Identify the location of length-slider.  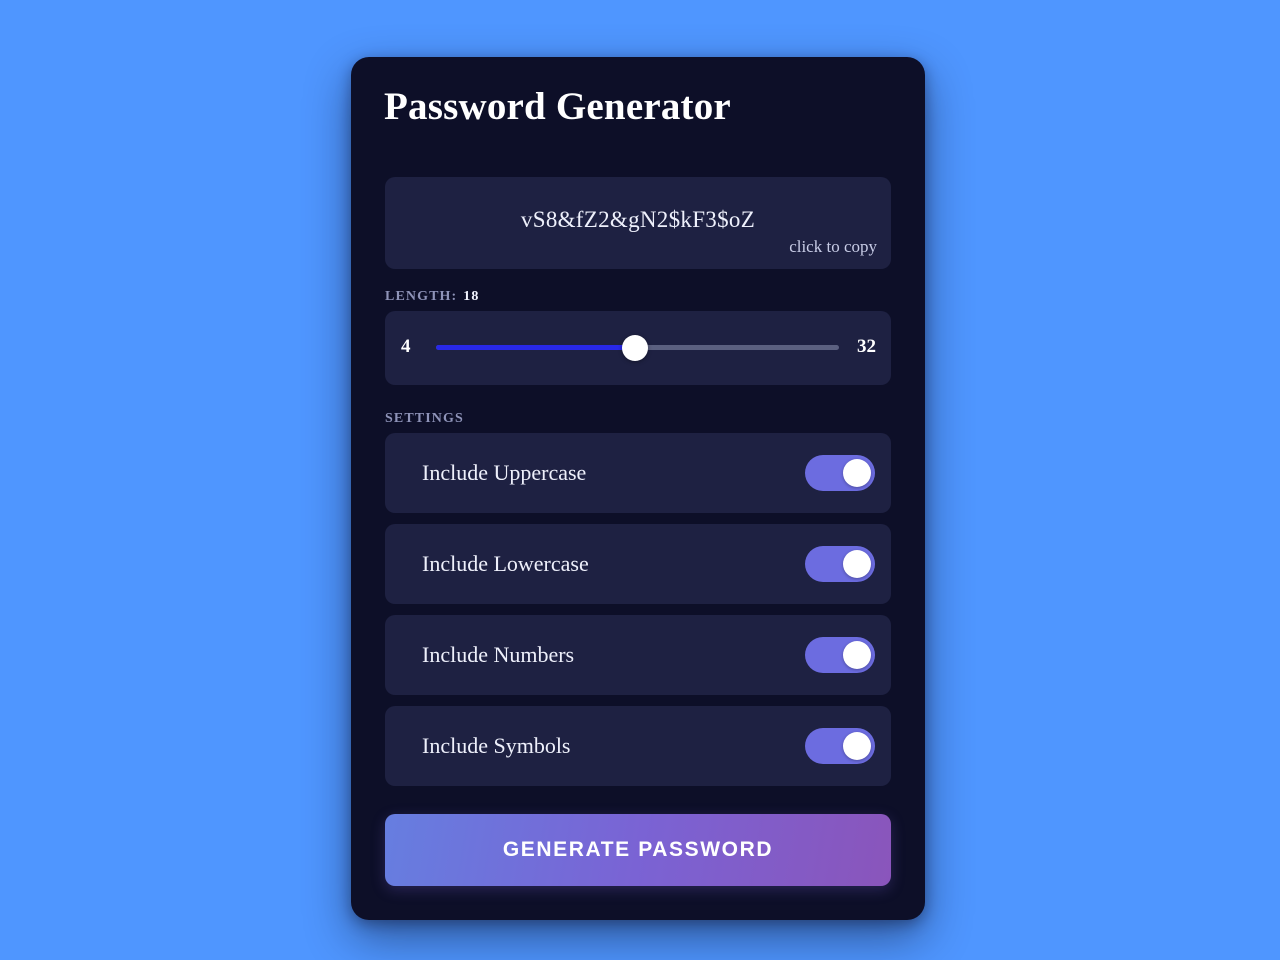
(637, 347).